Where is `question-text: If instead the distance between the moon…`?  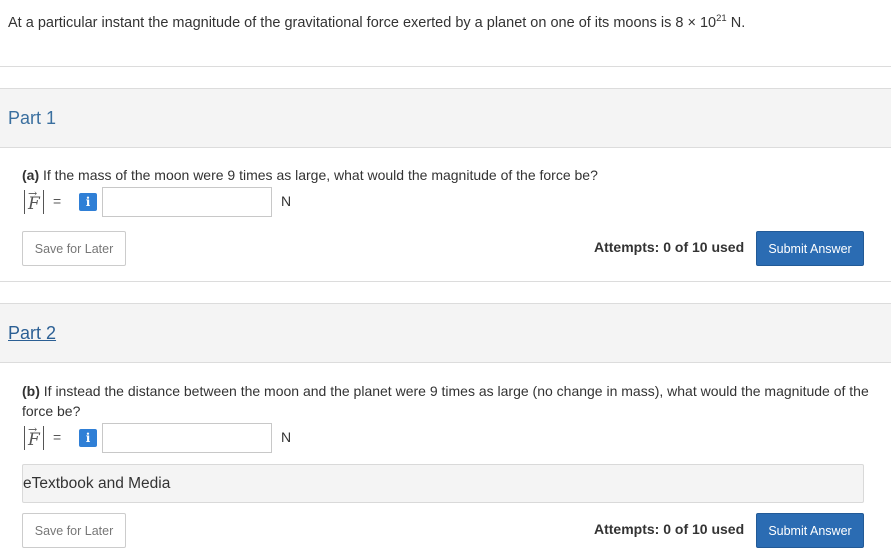
question-text: If instead the distance between the moon… is located at coordinates (445, 401).